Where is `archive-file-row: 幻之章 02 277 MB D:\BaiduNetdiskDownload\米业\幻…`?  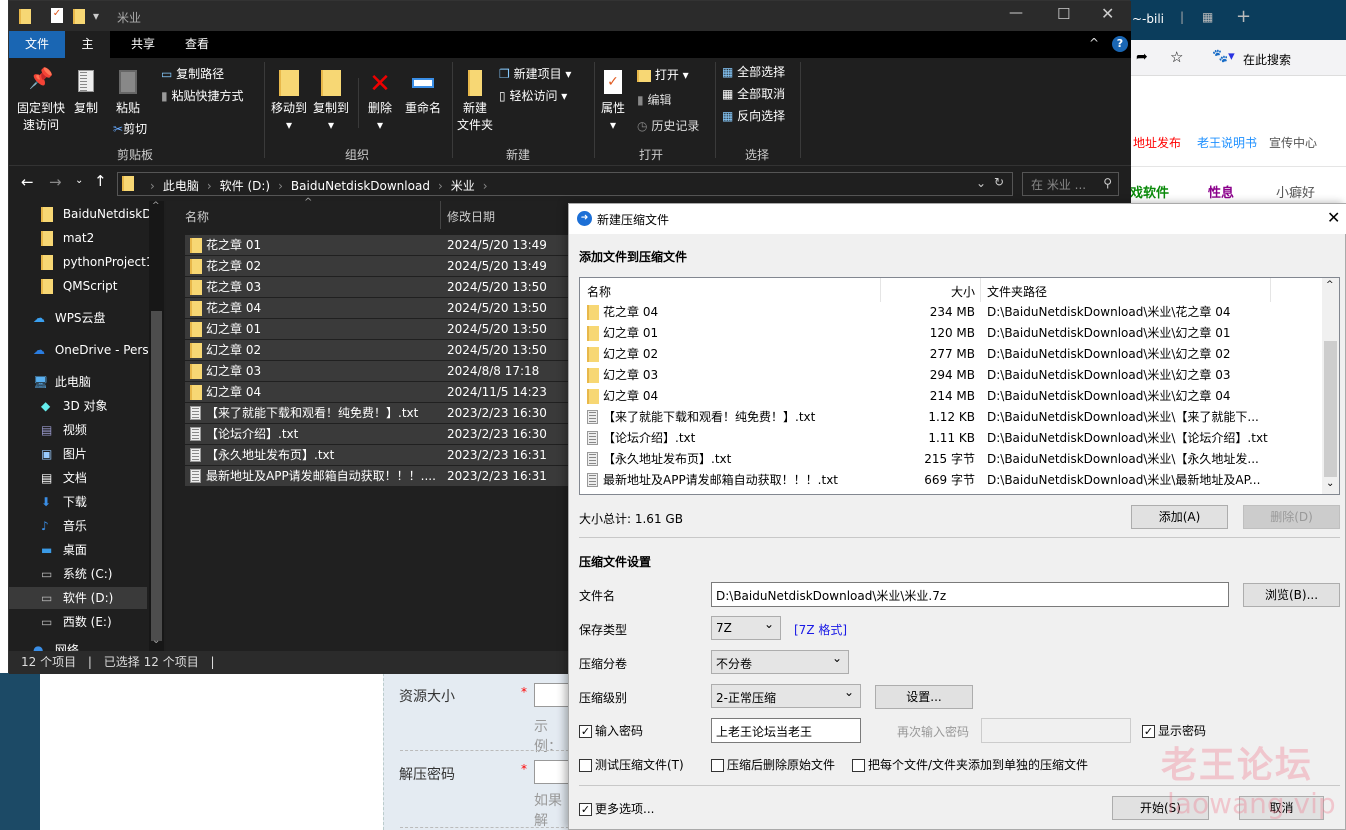 archive-file-row: 幻之章 02 277 MB D:\BaiduNetdiskDownload\米业\幻… is located at coordinates (951, 354).